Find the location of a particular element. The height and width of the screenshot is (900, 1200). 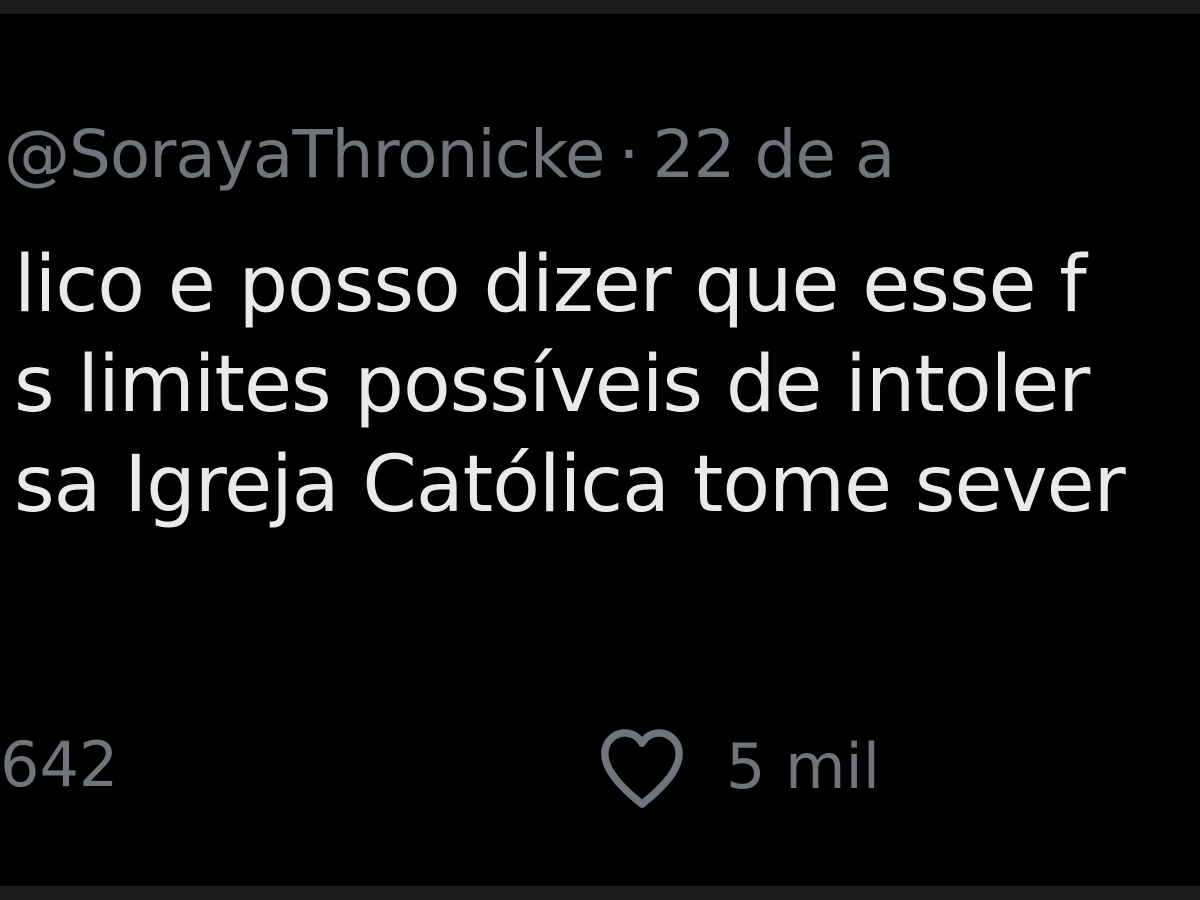

tweet-header: @SorayaThronicke · 22 de a is located at coordinates (449, 155).